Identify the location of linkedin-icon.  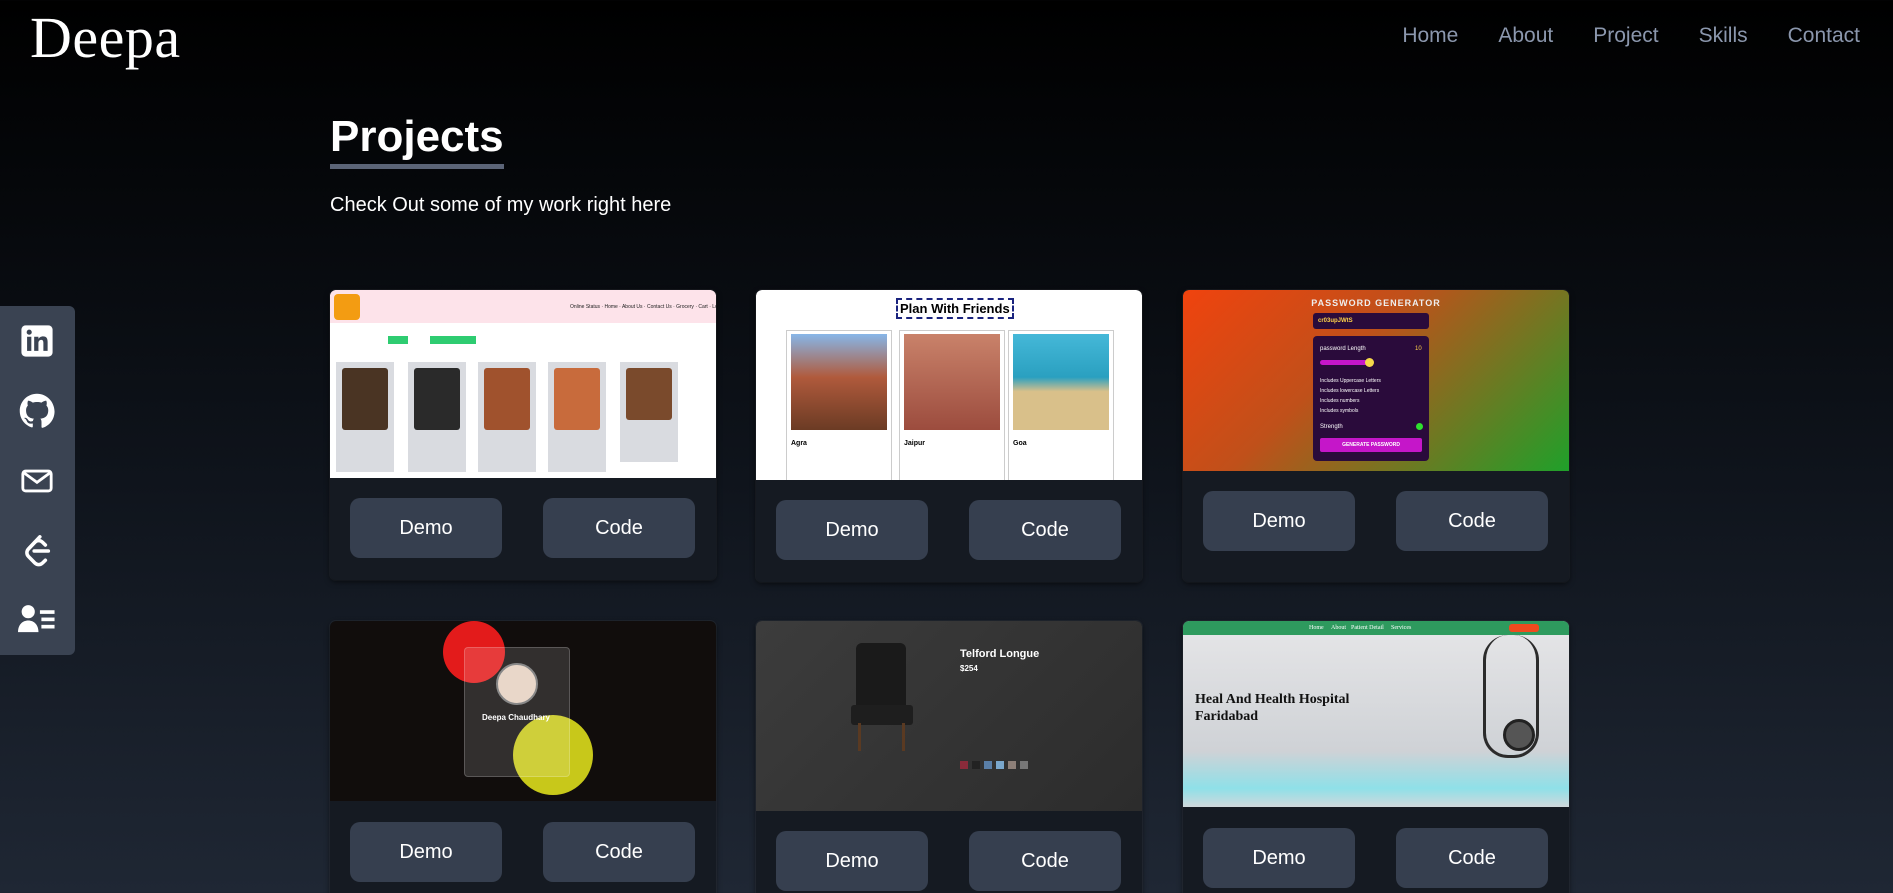
(37, 341).